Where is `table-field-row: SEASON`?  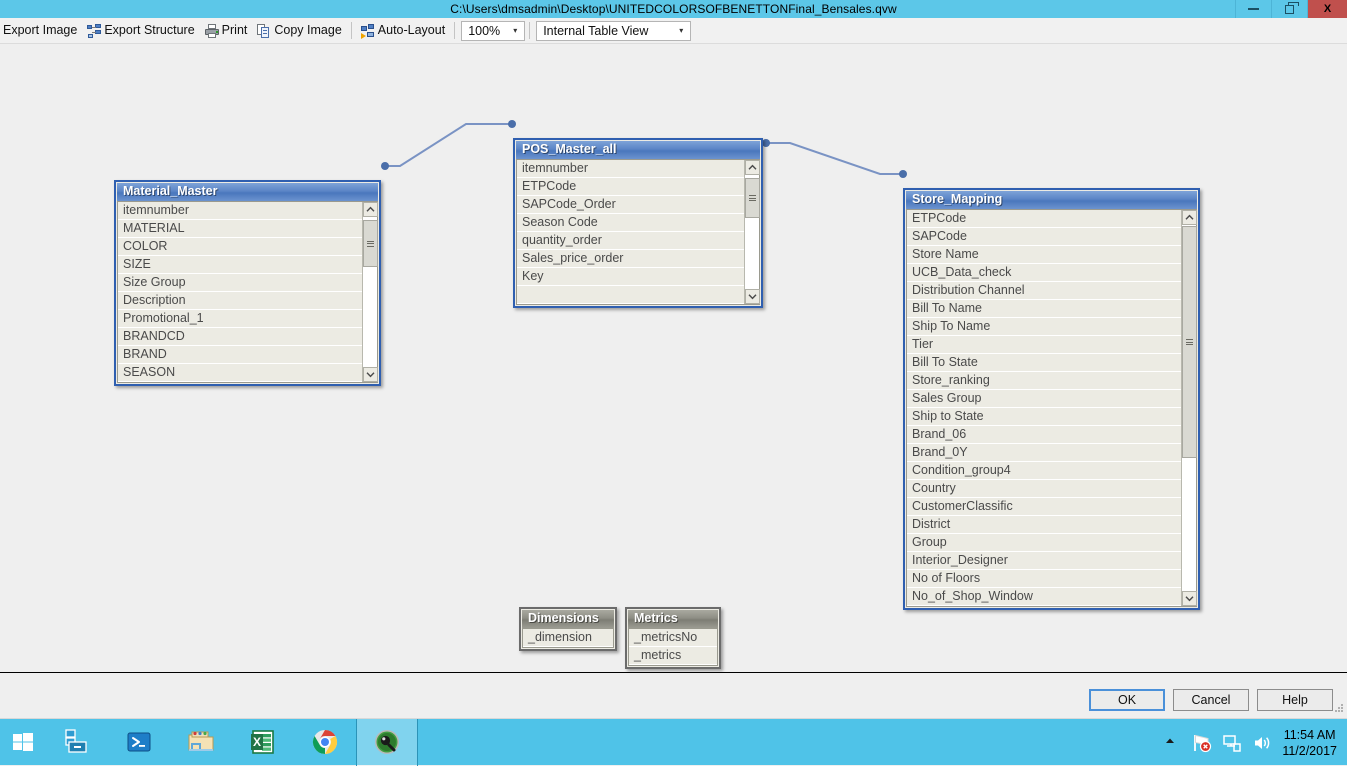 table-field-row: SEASON is located at coordinates (240, 373).